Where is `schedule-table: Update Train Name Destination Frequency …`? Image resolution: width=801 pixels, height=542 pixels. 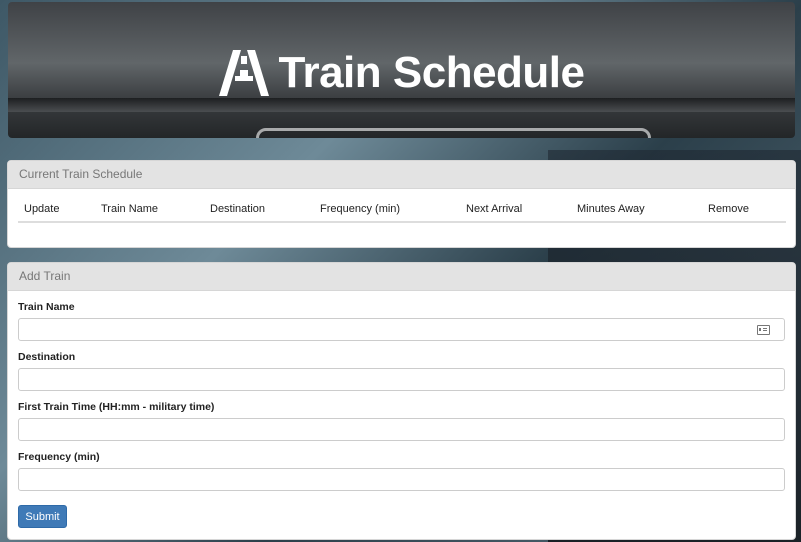 schedule-table: Update Train Name Destination Frequency … is located at coordinates (402, 211).